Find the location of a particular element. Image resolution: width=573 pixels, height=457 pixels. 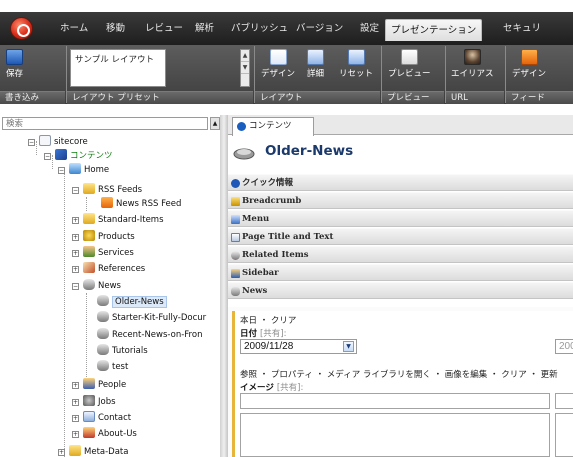

section-menu: Menu is located at coordinates (400, 218).